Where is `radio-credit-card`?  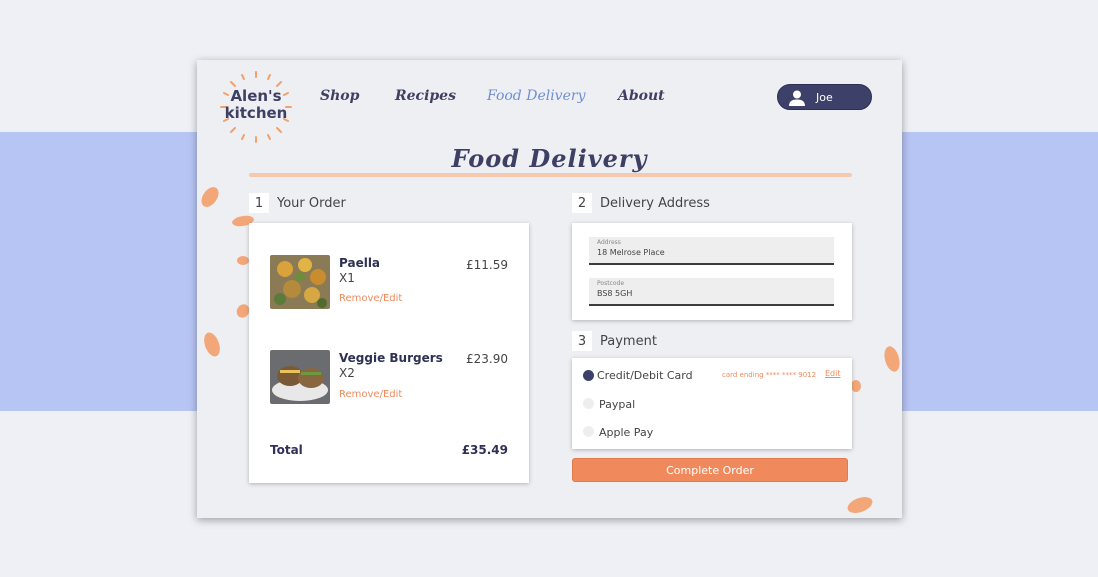
radio-credit-card is located at coordinates (588, 375).